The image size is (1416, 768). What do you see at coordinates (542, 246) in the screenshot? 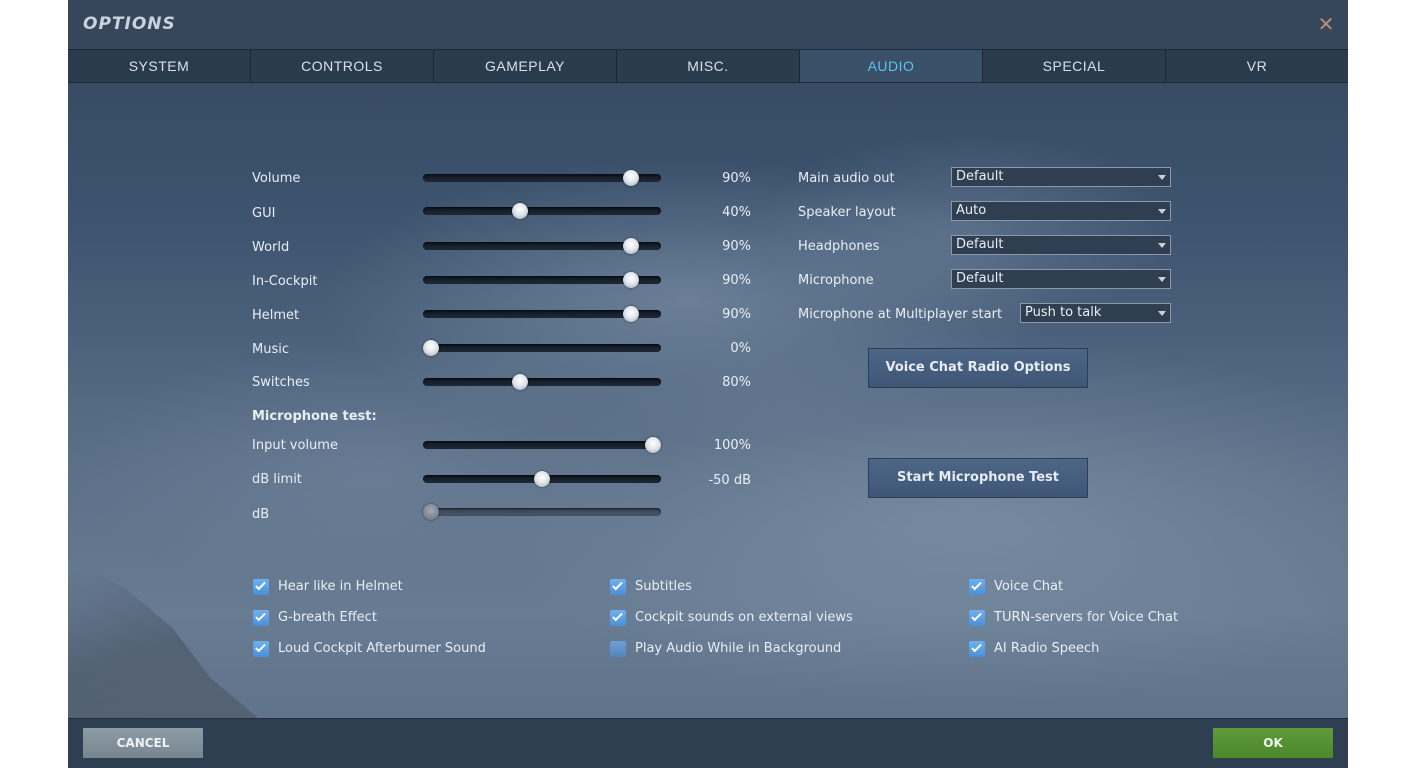
I see `world-slider` at bounding box center [542, 246].